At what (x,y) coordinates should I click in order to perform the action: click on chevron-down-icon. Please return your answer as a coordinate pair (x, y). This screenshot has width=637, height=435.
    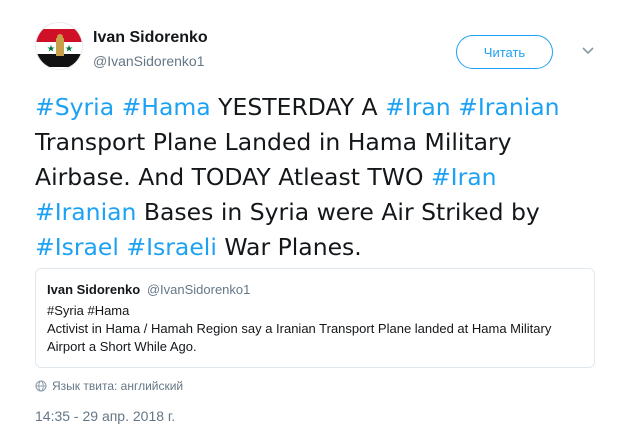
    Looking at the image, I should click on (588, 51).